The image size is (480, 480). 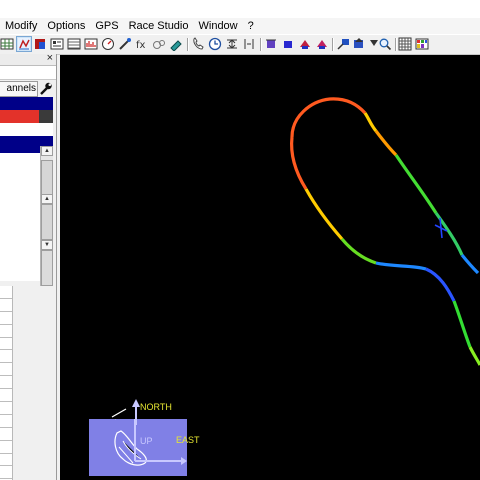 I want to click on channel-list, so click(x=20, y=222).